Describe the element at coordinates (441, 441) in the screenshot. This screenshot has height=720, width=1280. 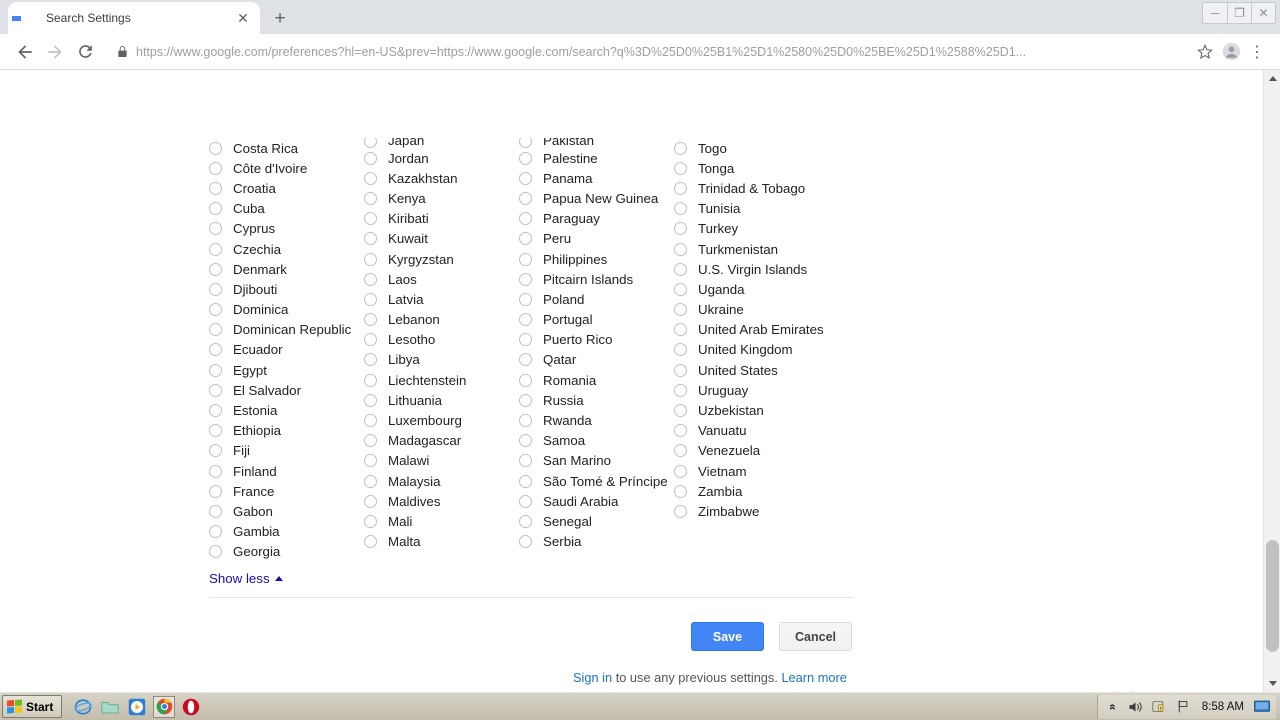
I see `country-option: Madagascar` at that location.